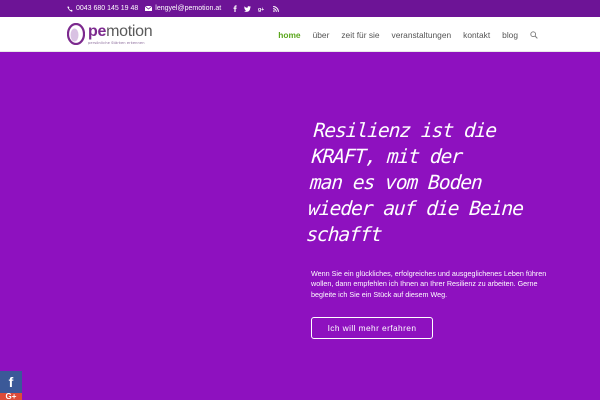 The height and width of the screenshot is (400, 600). Describe the element at coordinates (321, 35) in the screenshot. I see `nav-item-ueber: über` at that location.